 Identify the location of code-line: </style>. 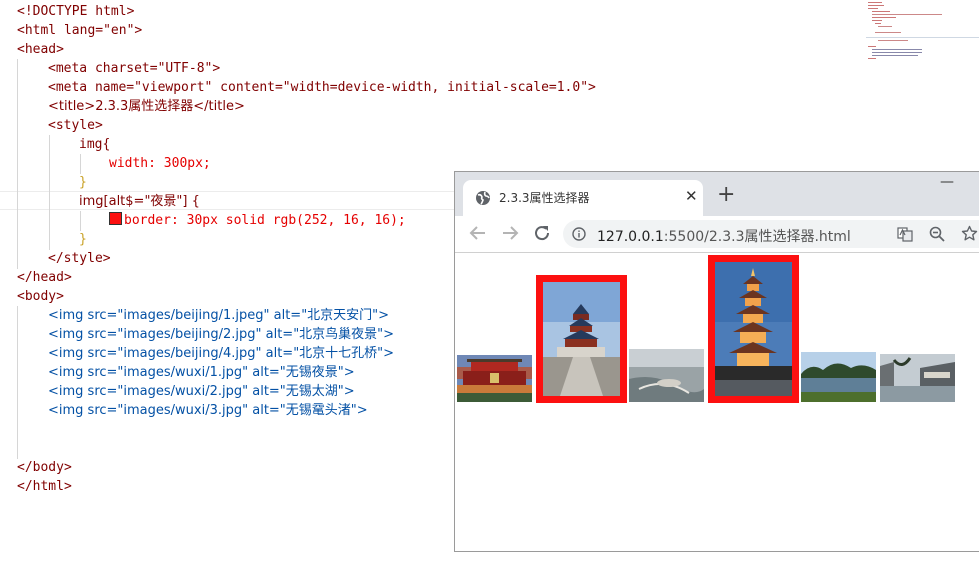
(79, 258).